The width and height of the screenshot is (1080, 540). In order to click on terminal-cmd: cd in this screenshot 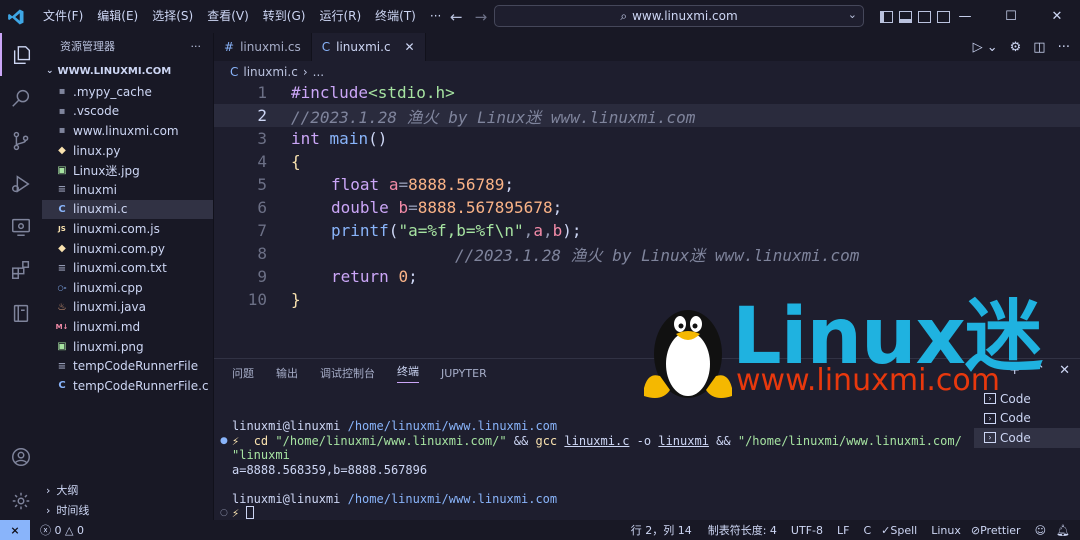, I will do `click(261, 440)`.